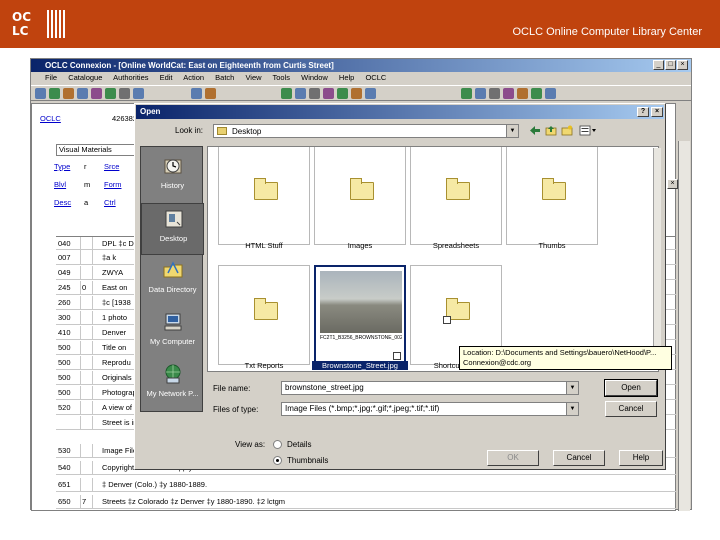 Image resolution: width=720 pixels, height=540 pixels. I want to click on fixed-field-form: Form, so click(113, 184).